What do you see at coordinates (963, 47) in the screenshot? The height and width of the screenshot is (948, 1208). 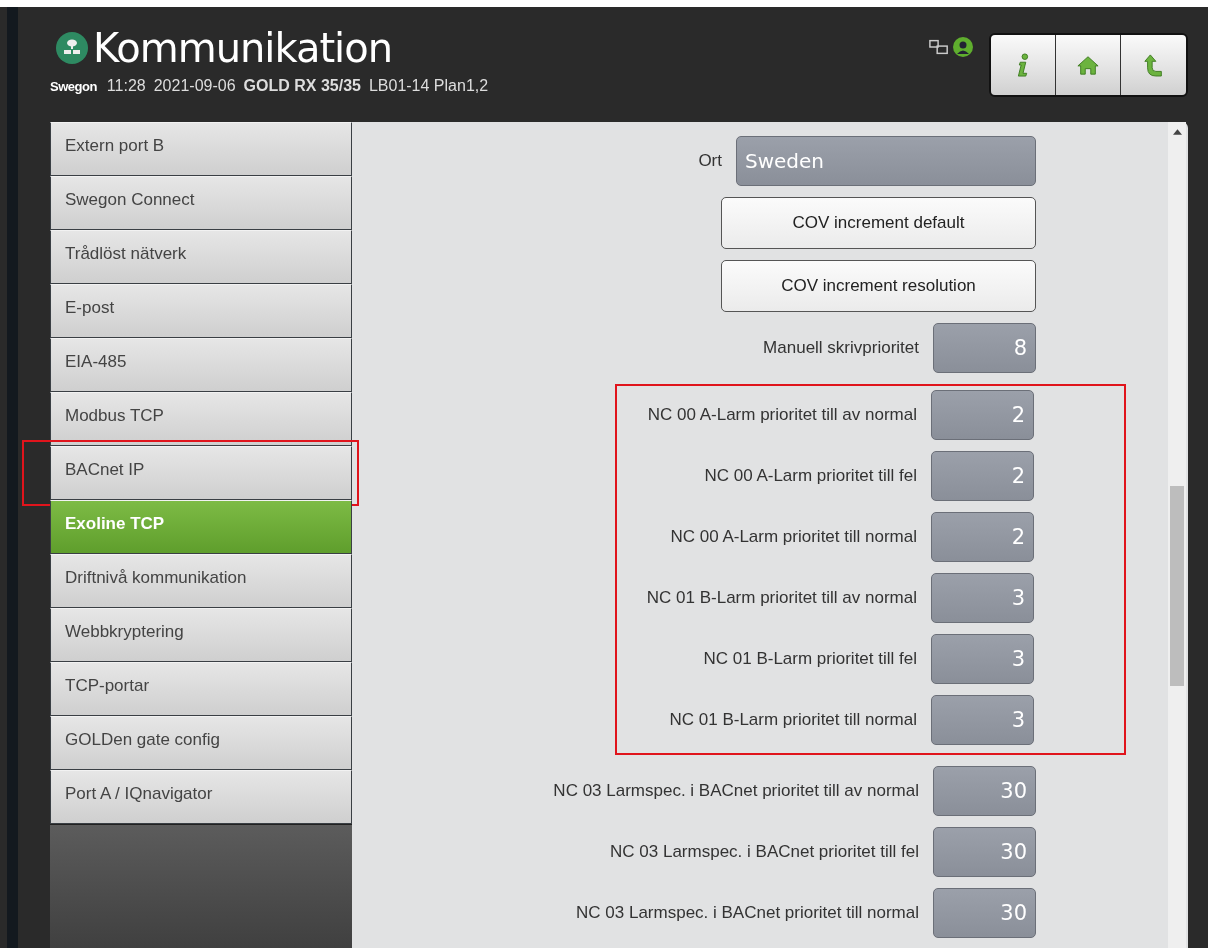 I see `user-icon` at bounding box center [963, 47].